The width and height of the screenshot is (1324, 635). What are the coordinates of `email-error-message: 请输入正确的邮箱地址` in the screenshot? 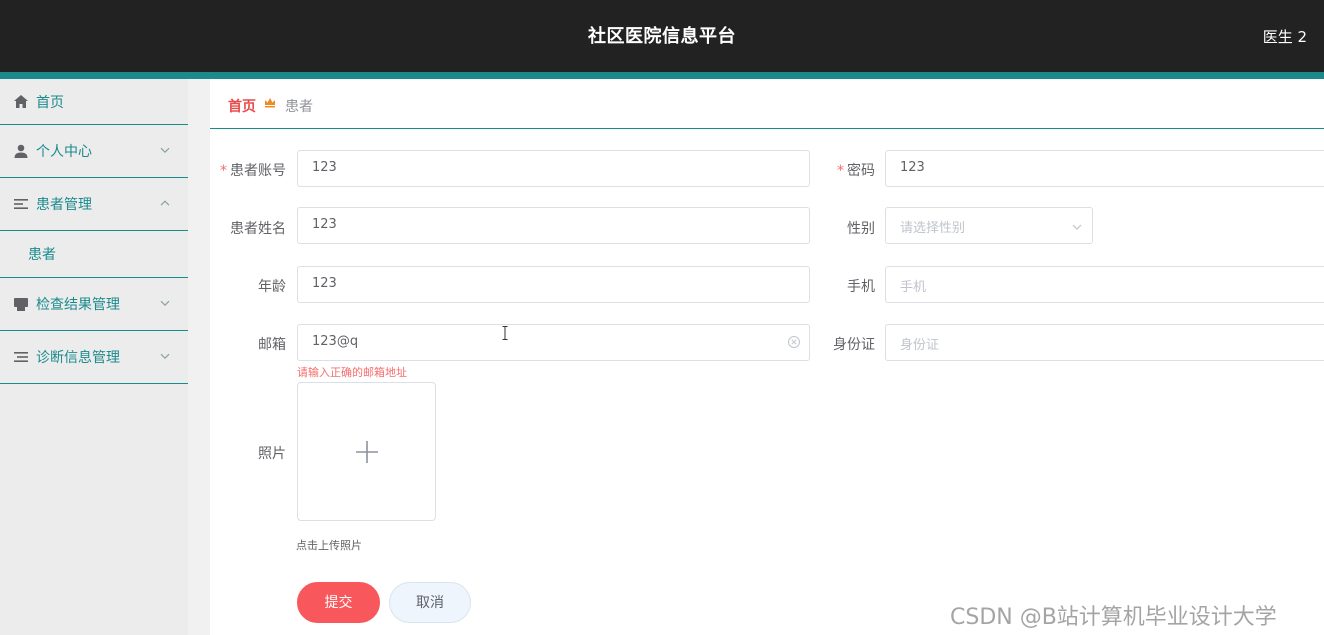 It's located at (352, 372).